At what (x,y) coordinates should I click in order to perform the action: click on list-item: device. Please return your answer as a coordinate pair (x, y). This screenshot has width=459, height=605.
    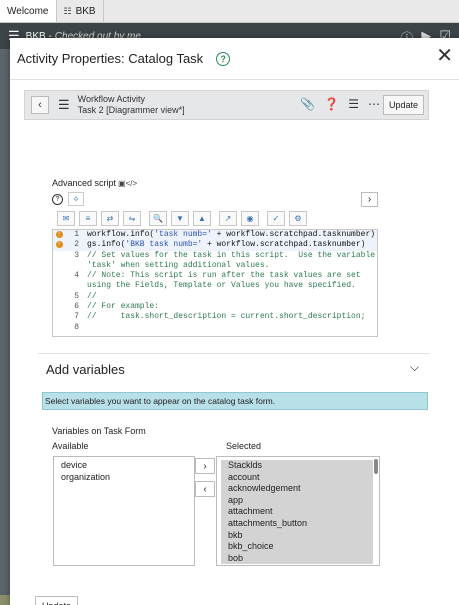
    Looking at the image, I should click on (124, 466).